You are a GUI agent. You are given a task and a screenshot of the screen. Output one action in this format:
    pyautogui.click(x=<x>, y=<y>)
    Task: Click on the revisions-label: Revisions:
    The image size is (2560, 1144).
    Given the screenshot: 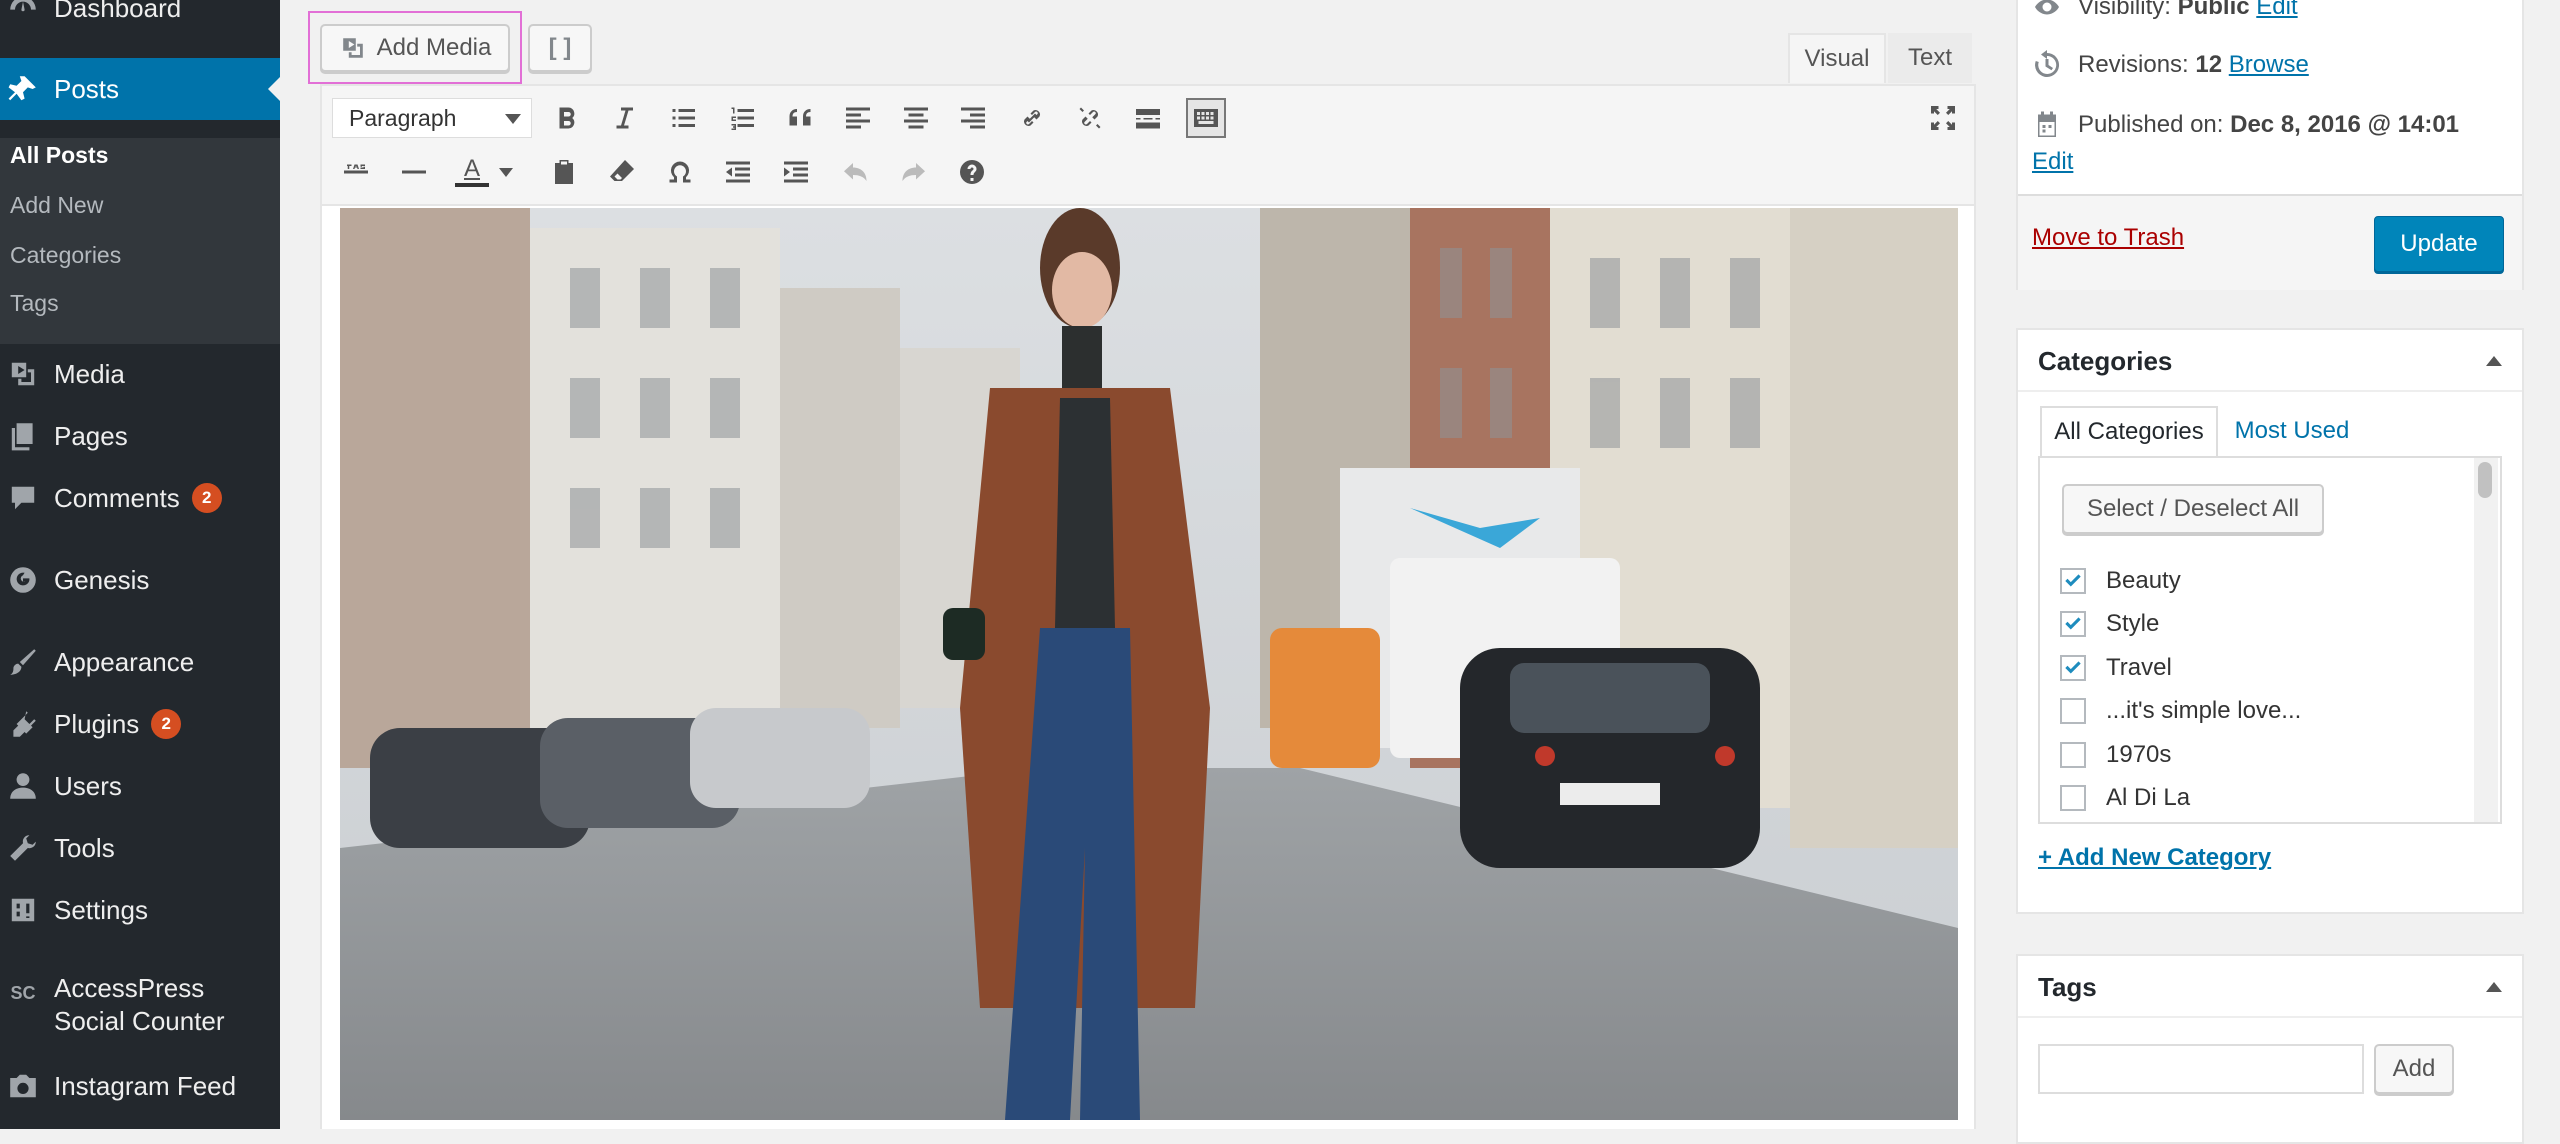 What is the action you would take?
    pyautogui.click(x=2133, y=64)
    